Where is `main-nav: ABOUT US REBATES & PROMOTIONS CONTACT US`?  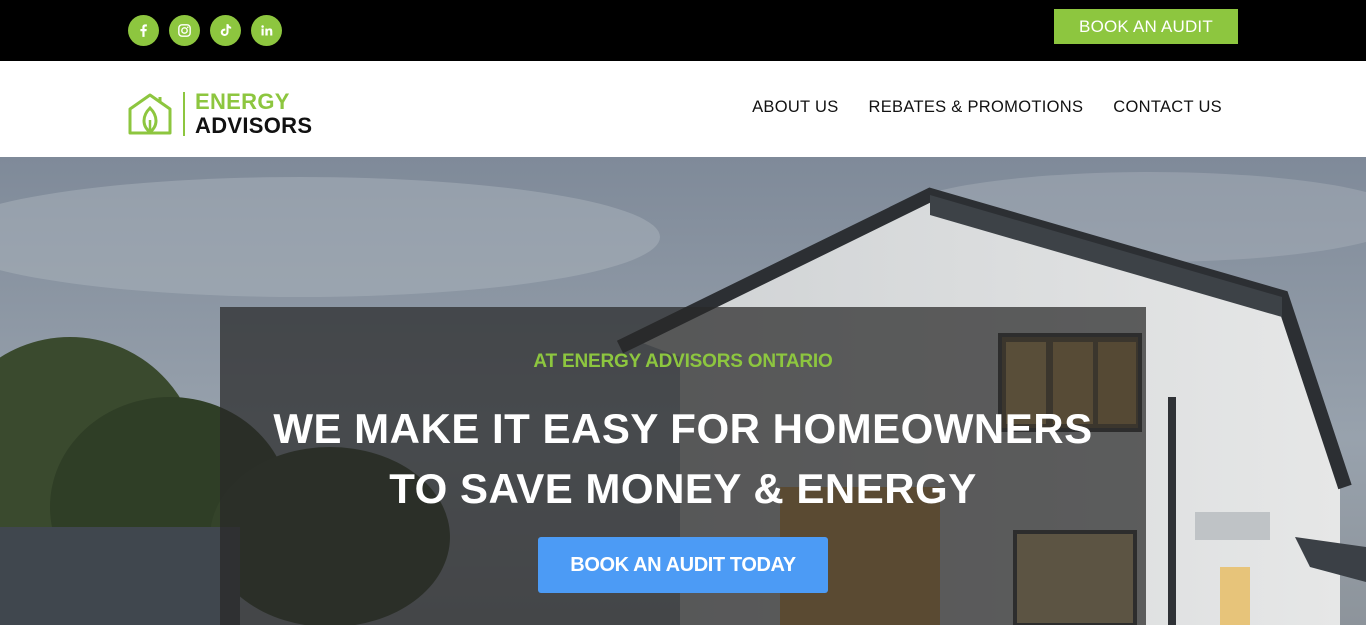
main-nav: ABOUT US REBATES & PROMOTIONS CONTACT US is located at coordinates (987, 107).